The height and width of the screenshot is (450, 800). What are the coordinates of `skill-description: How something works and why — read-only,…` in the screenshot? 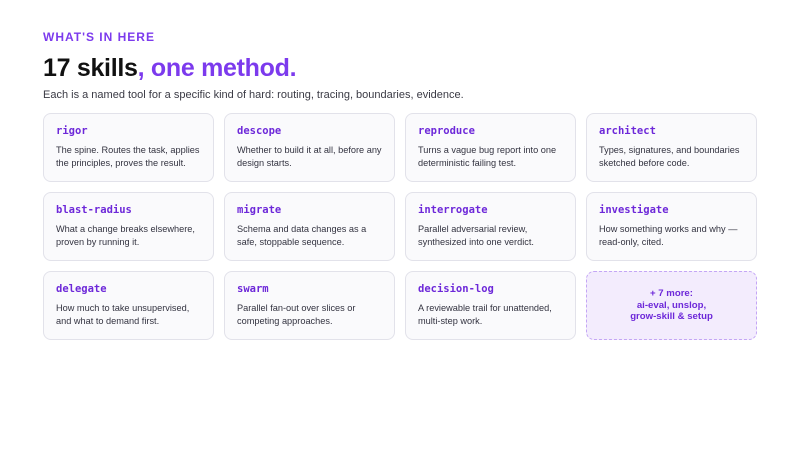 It's located at (668, 235).